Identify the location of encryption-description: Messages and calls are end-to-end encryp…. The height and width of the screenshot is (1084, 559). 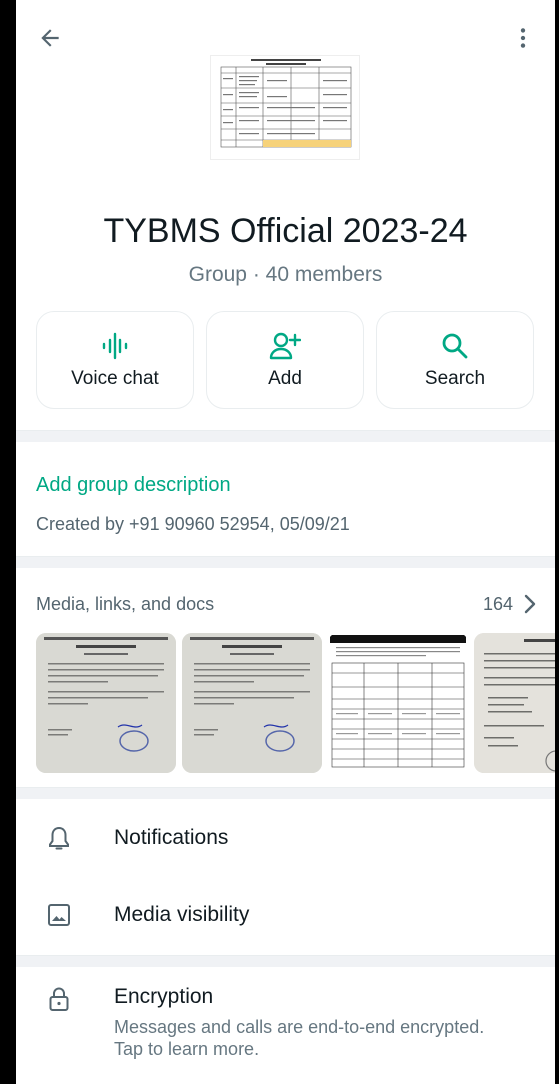
(299, 1038).